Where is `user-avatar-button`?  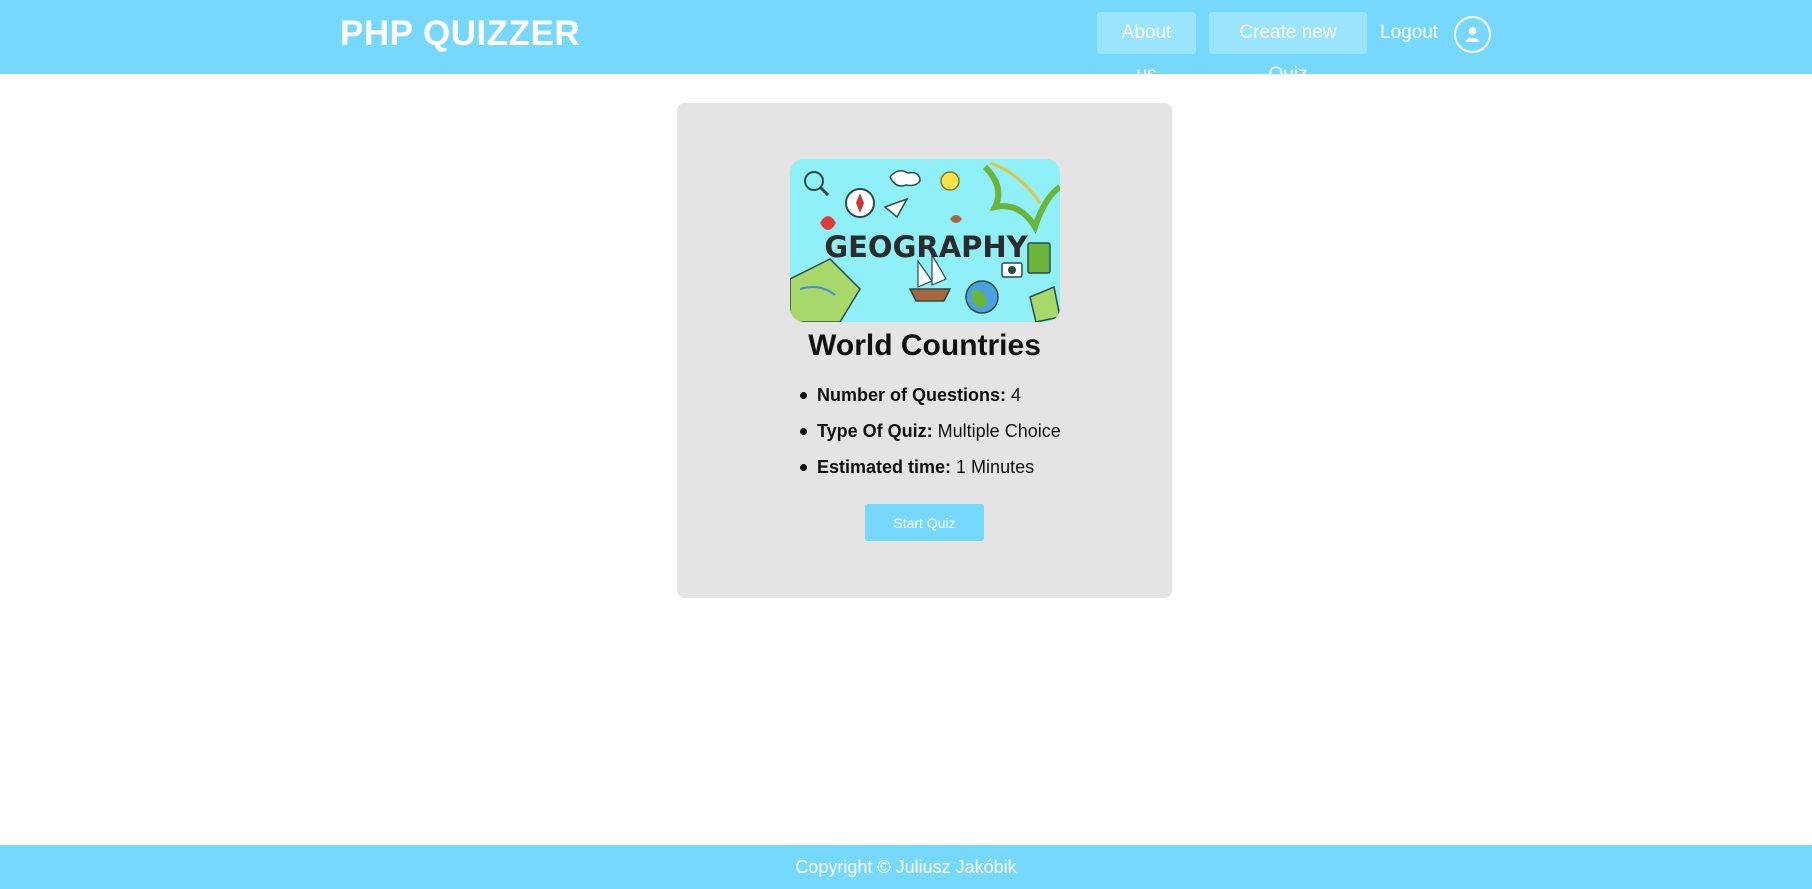 user-avatar-button is located at coordinates (1472, 34).